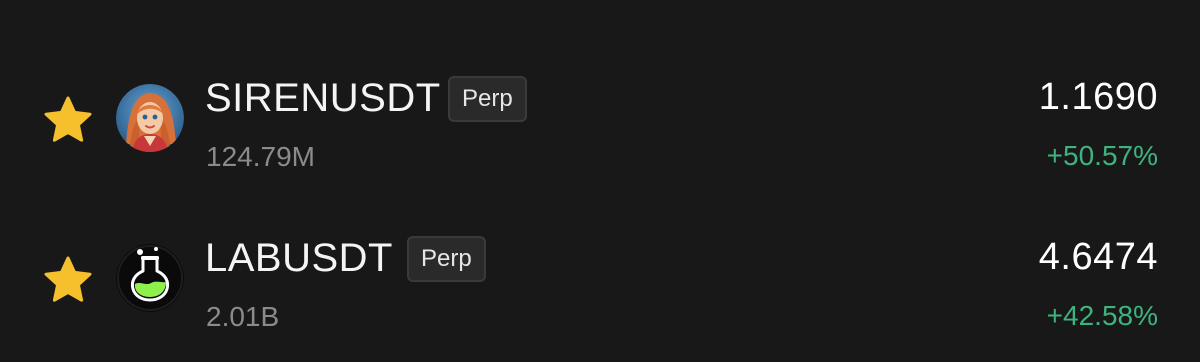 This screenshot has height=362, width=1200. What do you see at coordinates (243, 316) in the screenshot?
I see `volume-value: 2.01B` at bounding box center [243, 316].